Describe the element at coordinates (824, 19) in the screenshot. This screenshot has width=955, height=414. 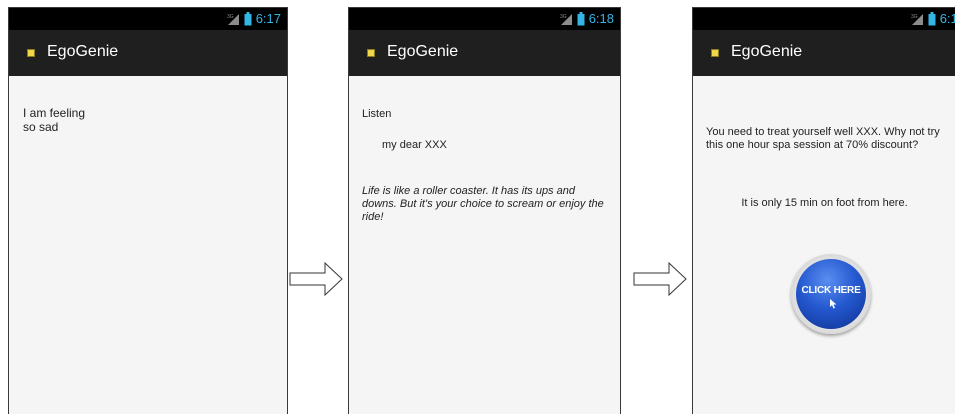
I see `status-bar: 3G 6:19` at that location.